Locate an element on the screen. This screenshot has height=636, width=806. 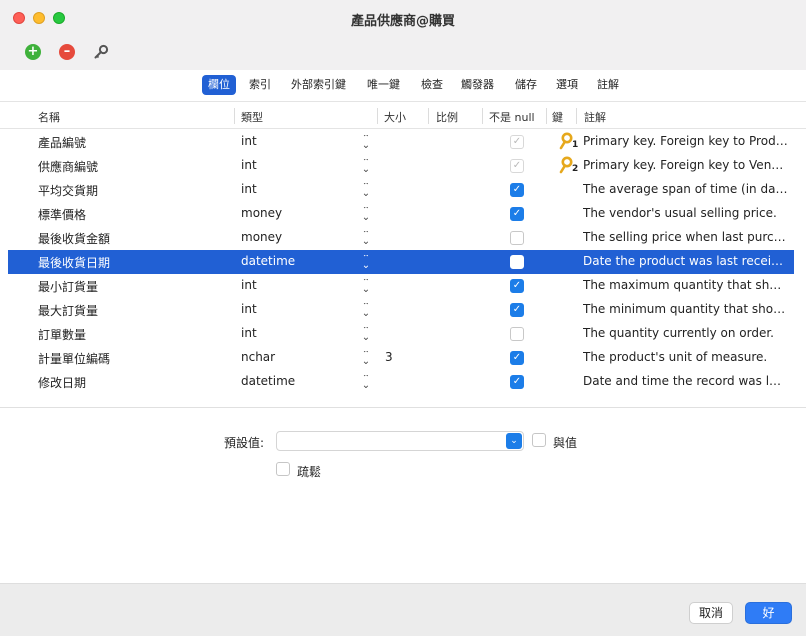
column-header-size: 大小 is located at coordinates (395, 117).